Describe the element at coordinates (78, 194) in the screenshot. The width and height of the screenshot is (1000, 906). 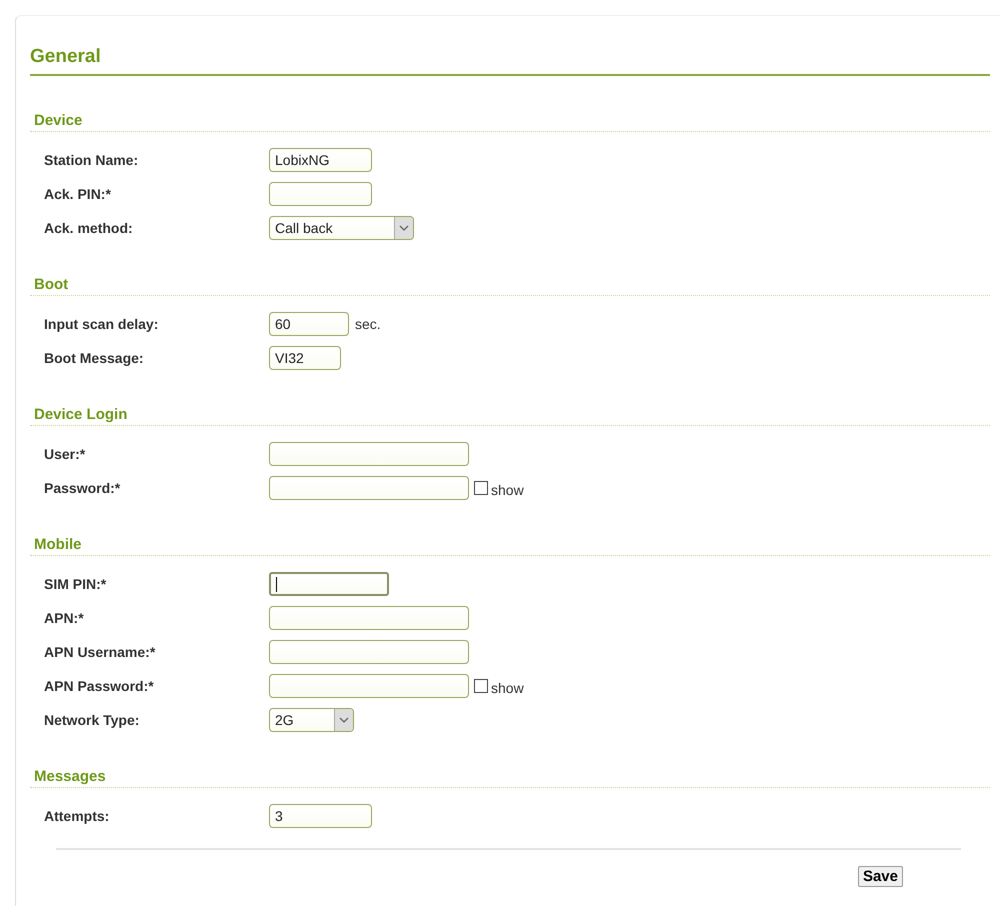
I see `field-label: Ack. PIN:*` at that location.